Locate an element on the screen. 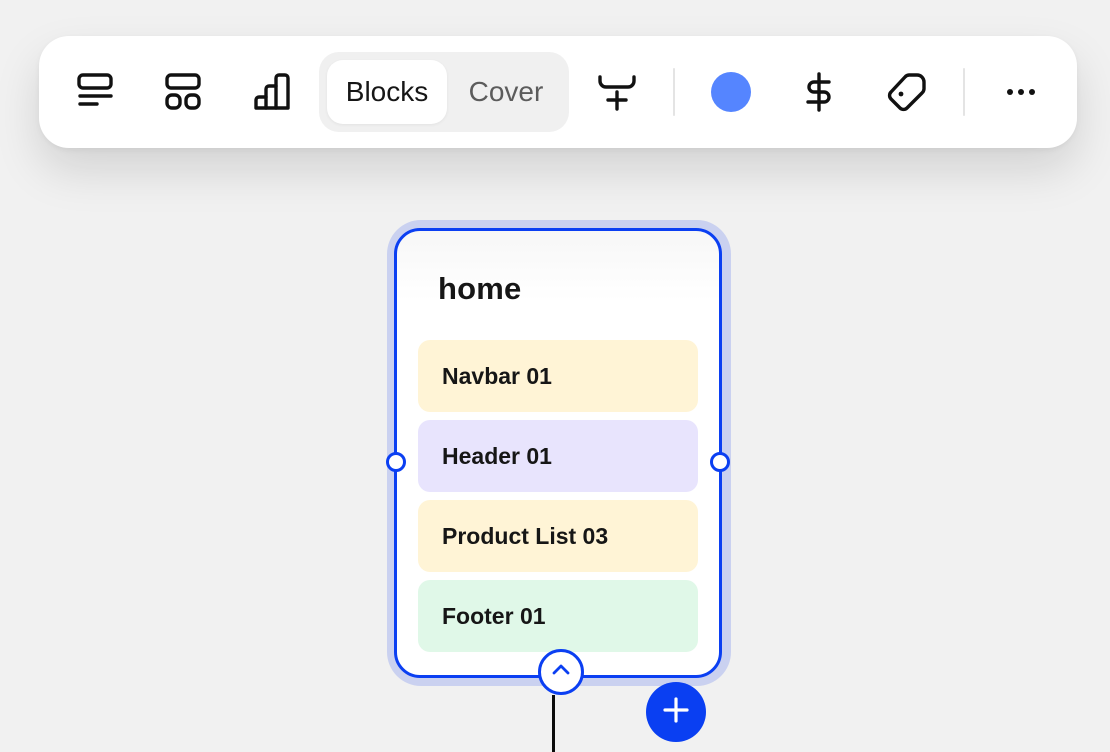 Image resolution: width=1110 pixels, height=752 pixels. align-left-button is located at coordinates (95, 92).